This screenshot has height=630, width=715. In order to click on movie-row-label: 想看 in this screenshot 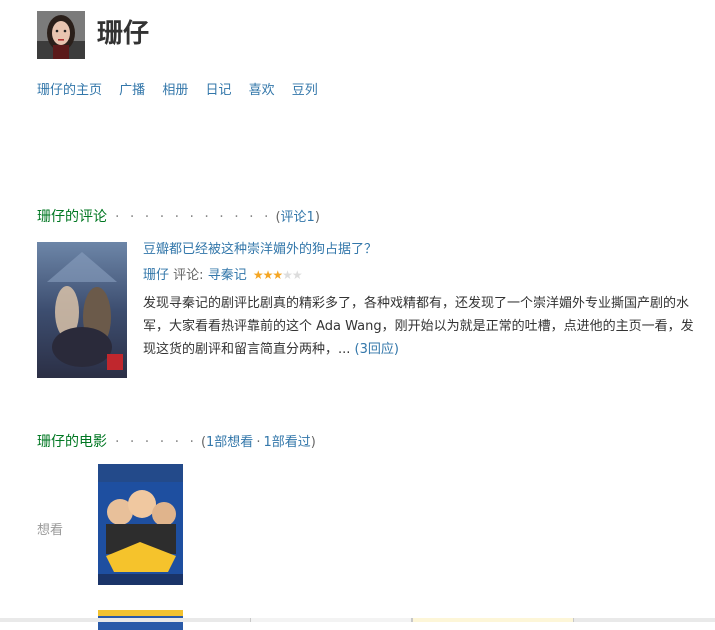, I will do `click(50, 530)`.